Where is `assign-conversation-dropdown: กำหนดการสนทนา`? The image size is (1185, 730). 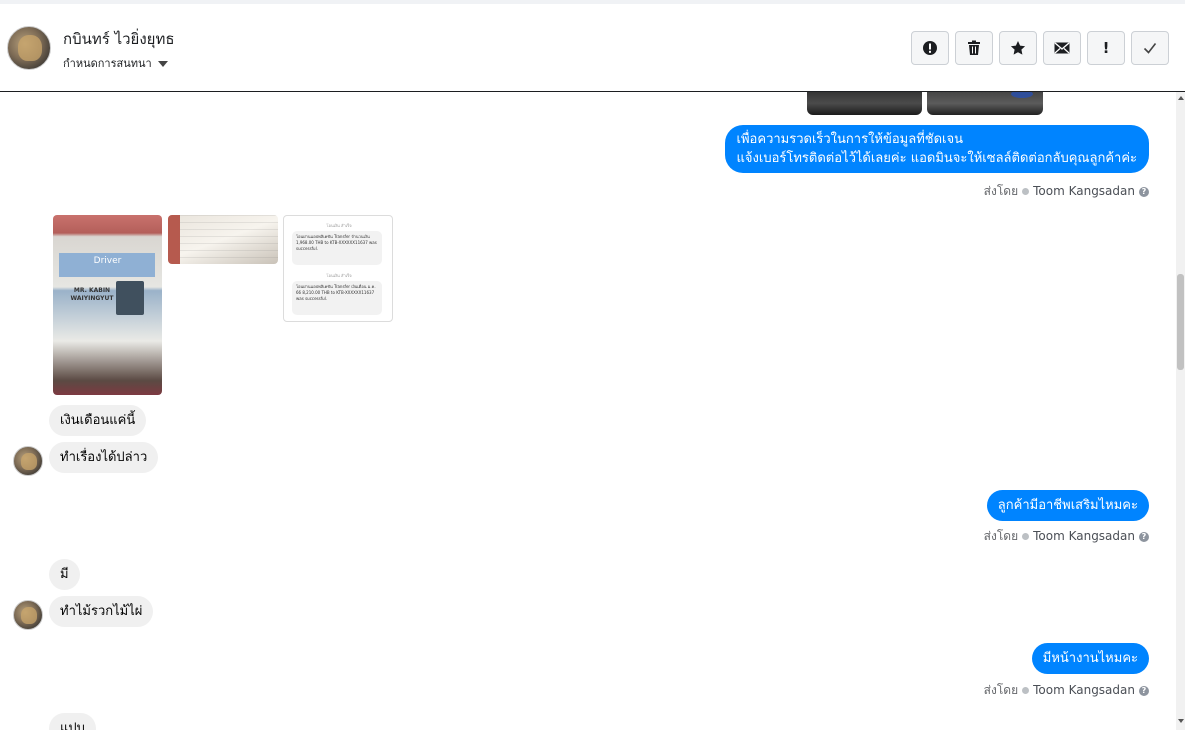 assign-conversation-dropdown: กำหนดการสนทนา is located at coordinates (115, 63).